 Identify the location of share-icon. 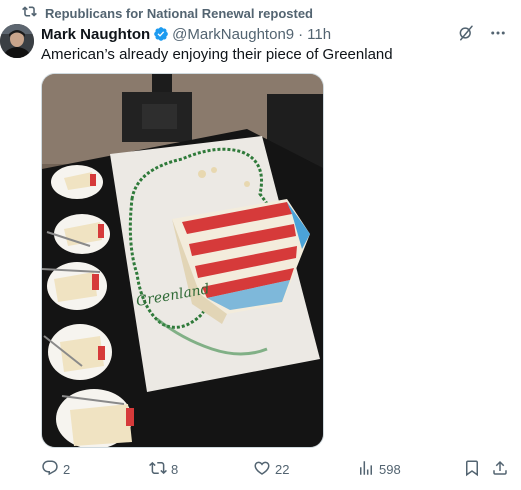
(500, 469).